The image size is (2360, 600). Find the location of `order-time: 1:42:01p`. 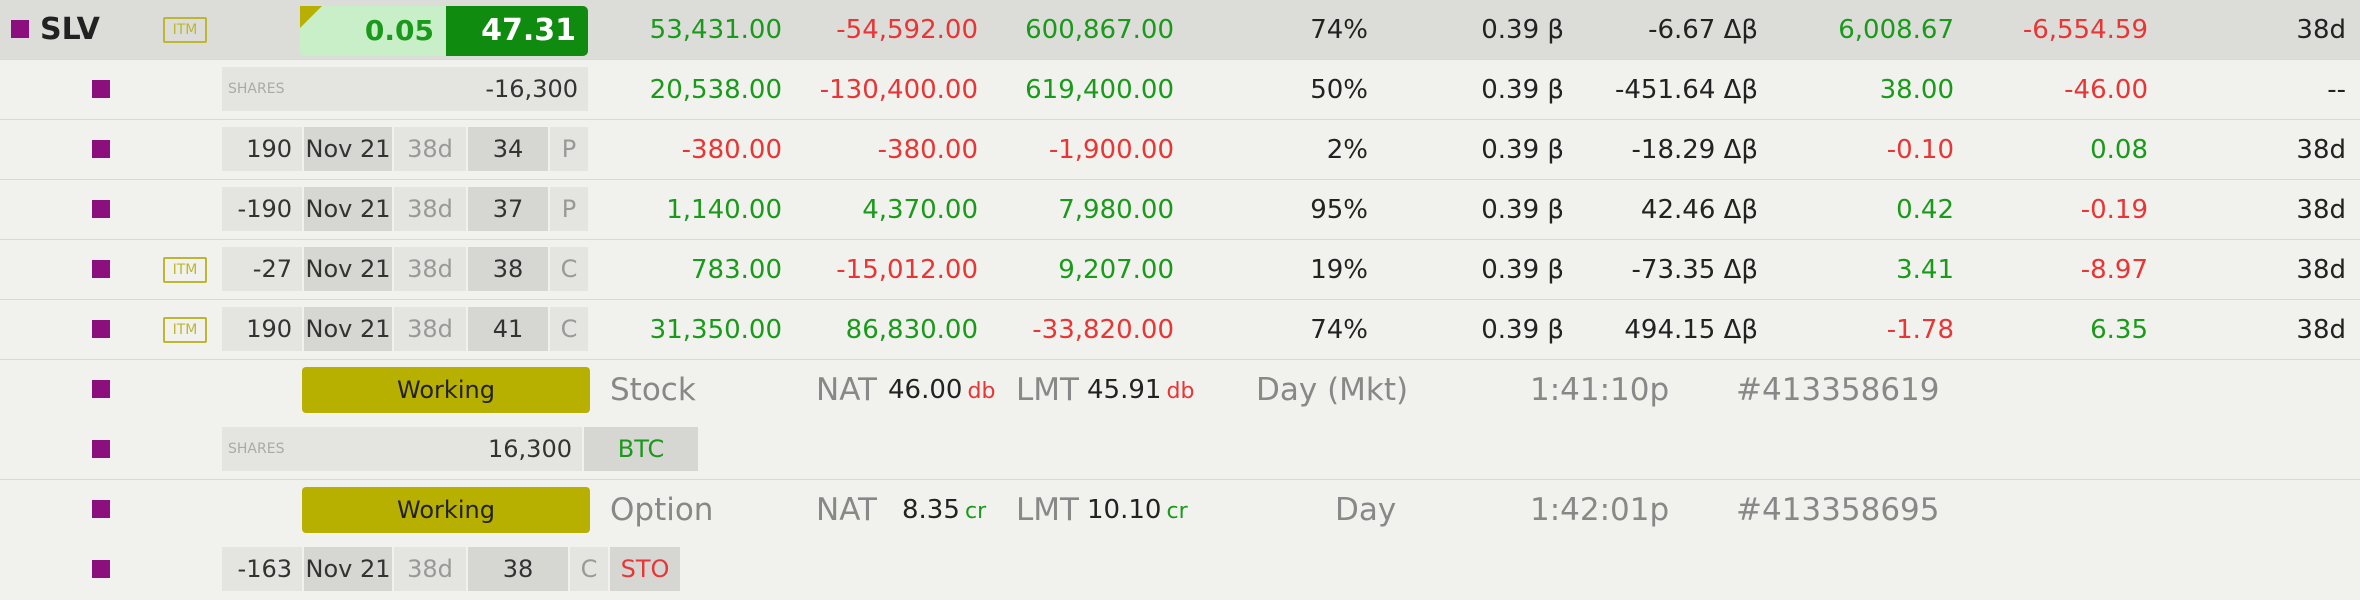

order-time: 1:42:01p is located at coordinates (1600, 510).